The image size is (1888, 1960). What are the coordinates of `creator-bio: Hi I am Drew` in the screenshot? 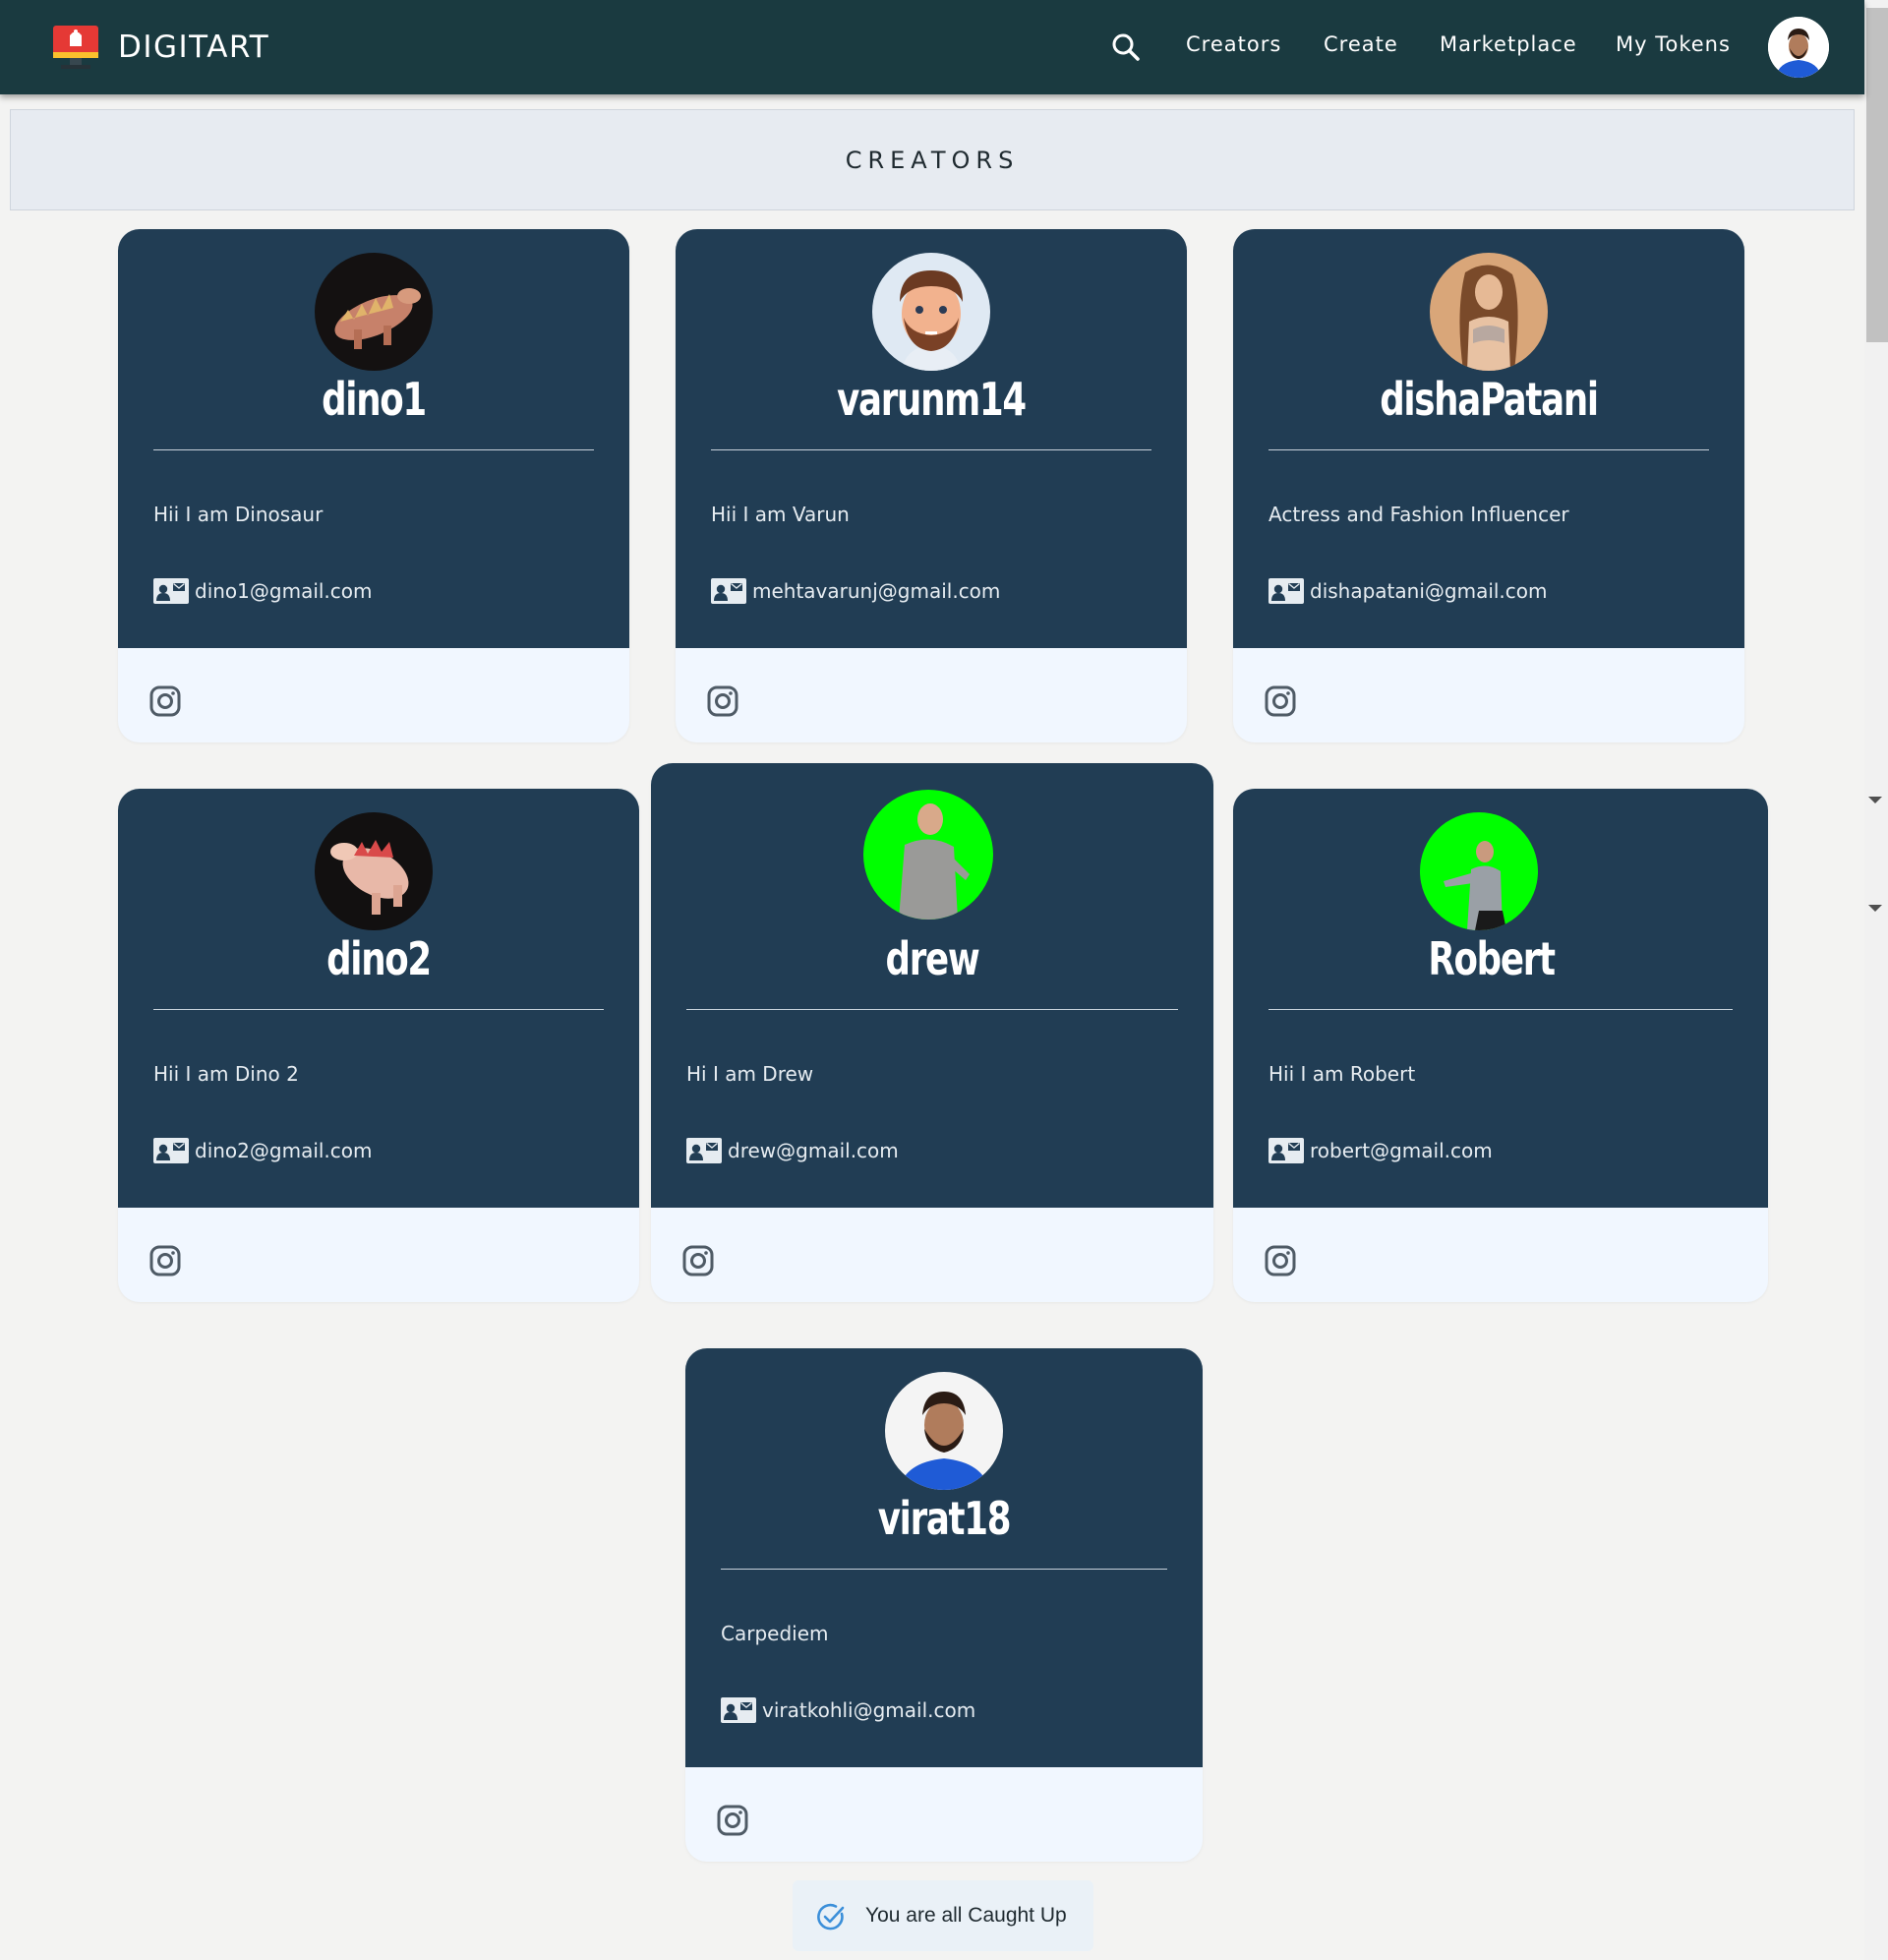 It's located at (750, 1074).